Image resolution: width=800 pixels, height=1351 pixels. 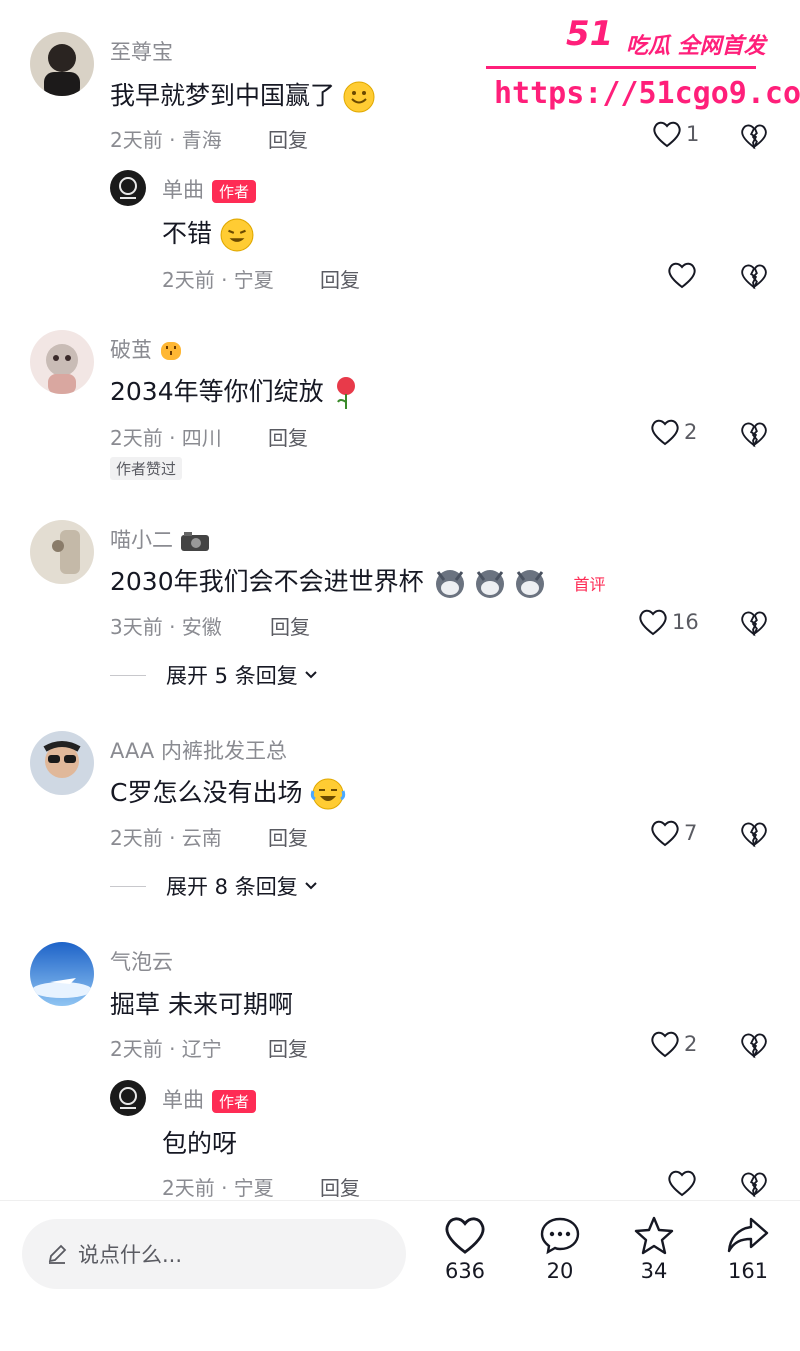 What do you see at coordinates (691, 833) in the screenshot?
I see `like-count: 7` at bounding box center [691, 833].